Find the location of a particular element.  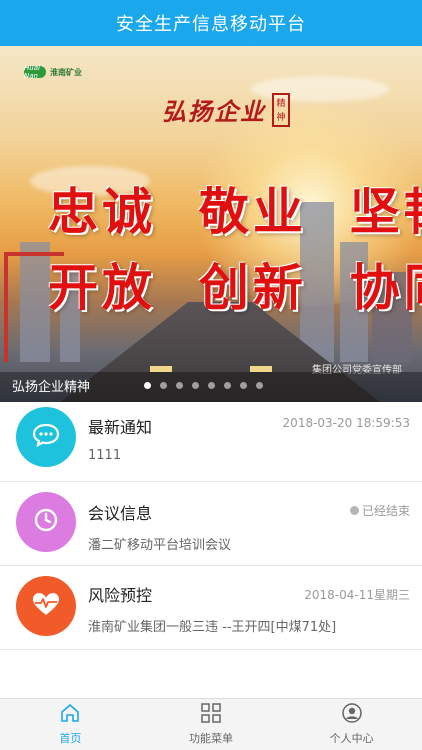

risk-icon-circle is located at coordinates (46, 606).